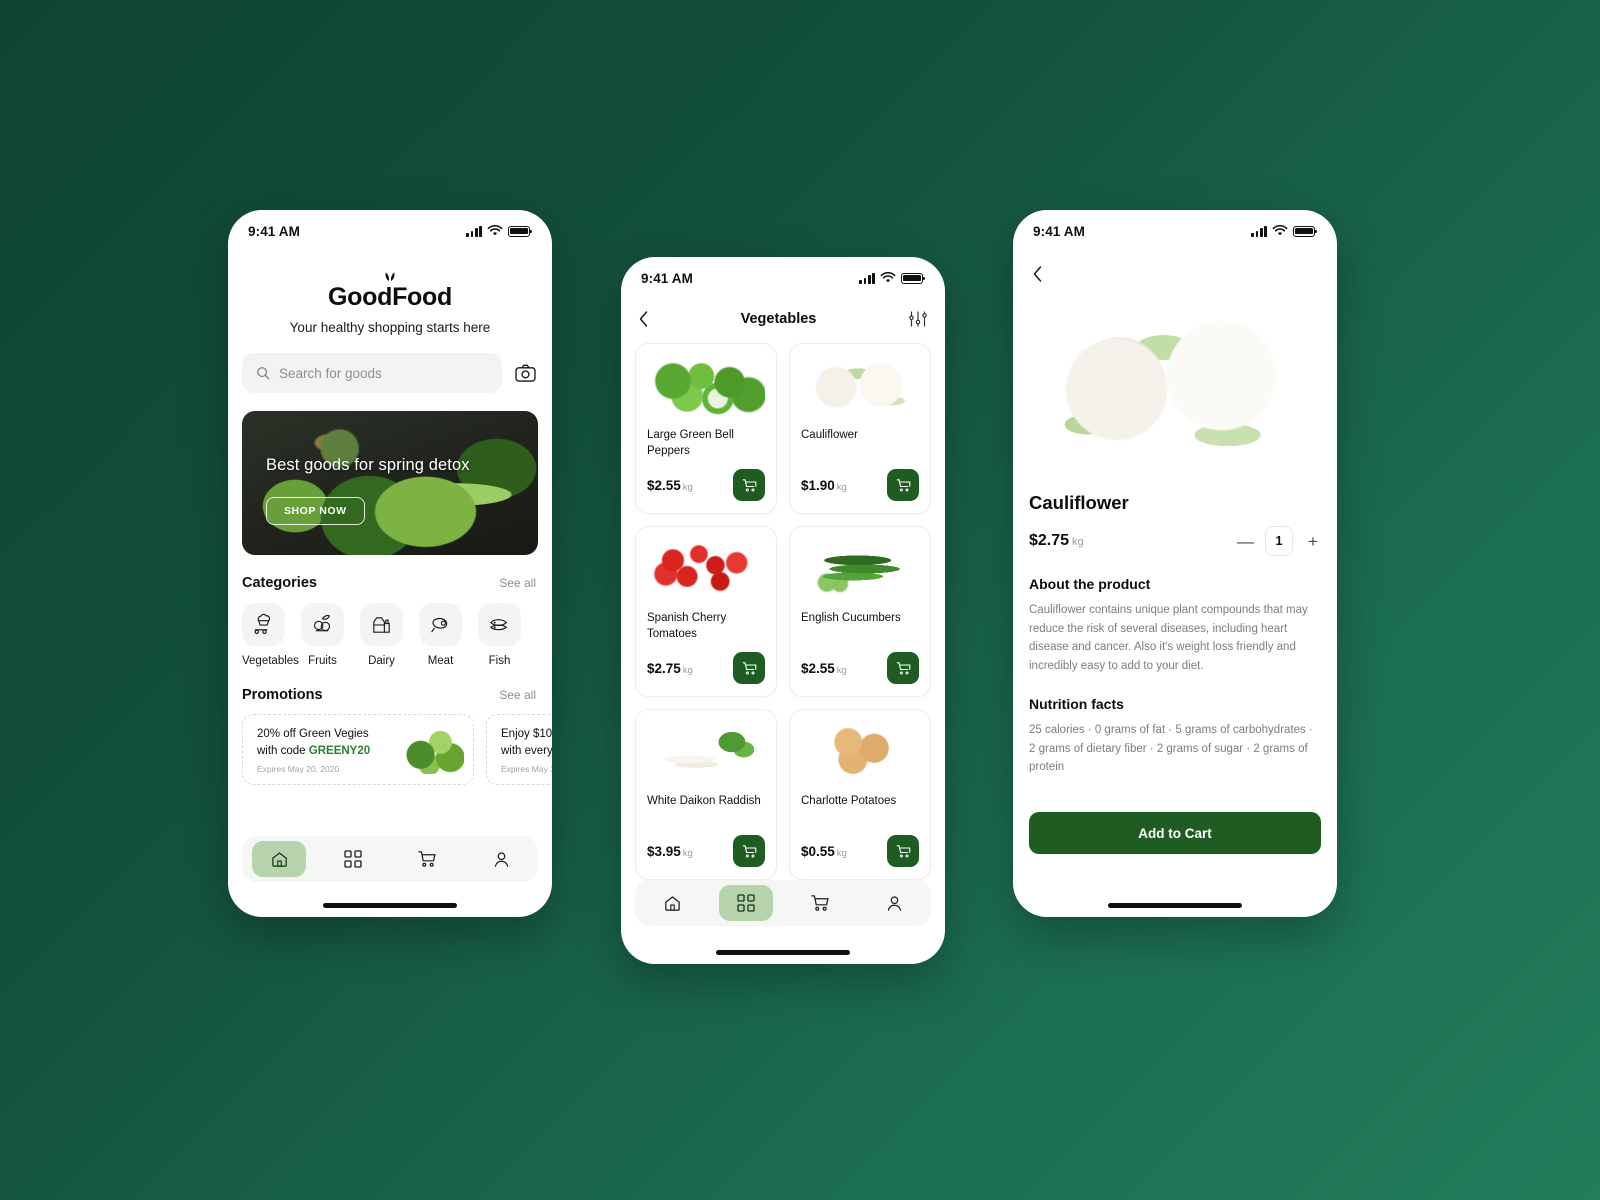 The image size is (1600, 1200). Describe the element at coordinates (687, 626) in the screenshot. I see `product-name: Spanish Cherry Tomatoes` at that location.